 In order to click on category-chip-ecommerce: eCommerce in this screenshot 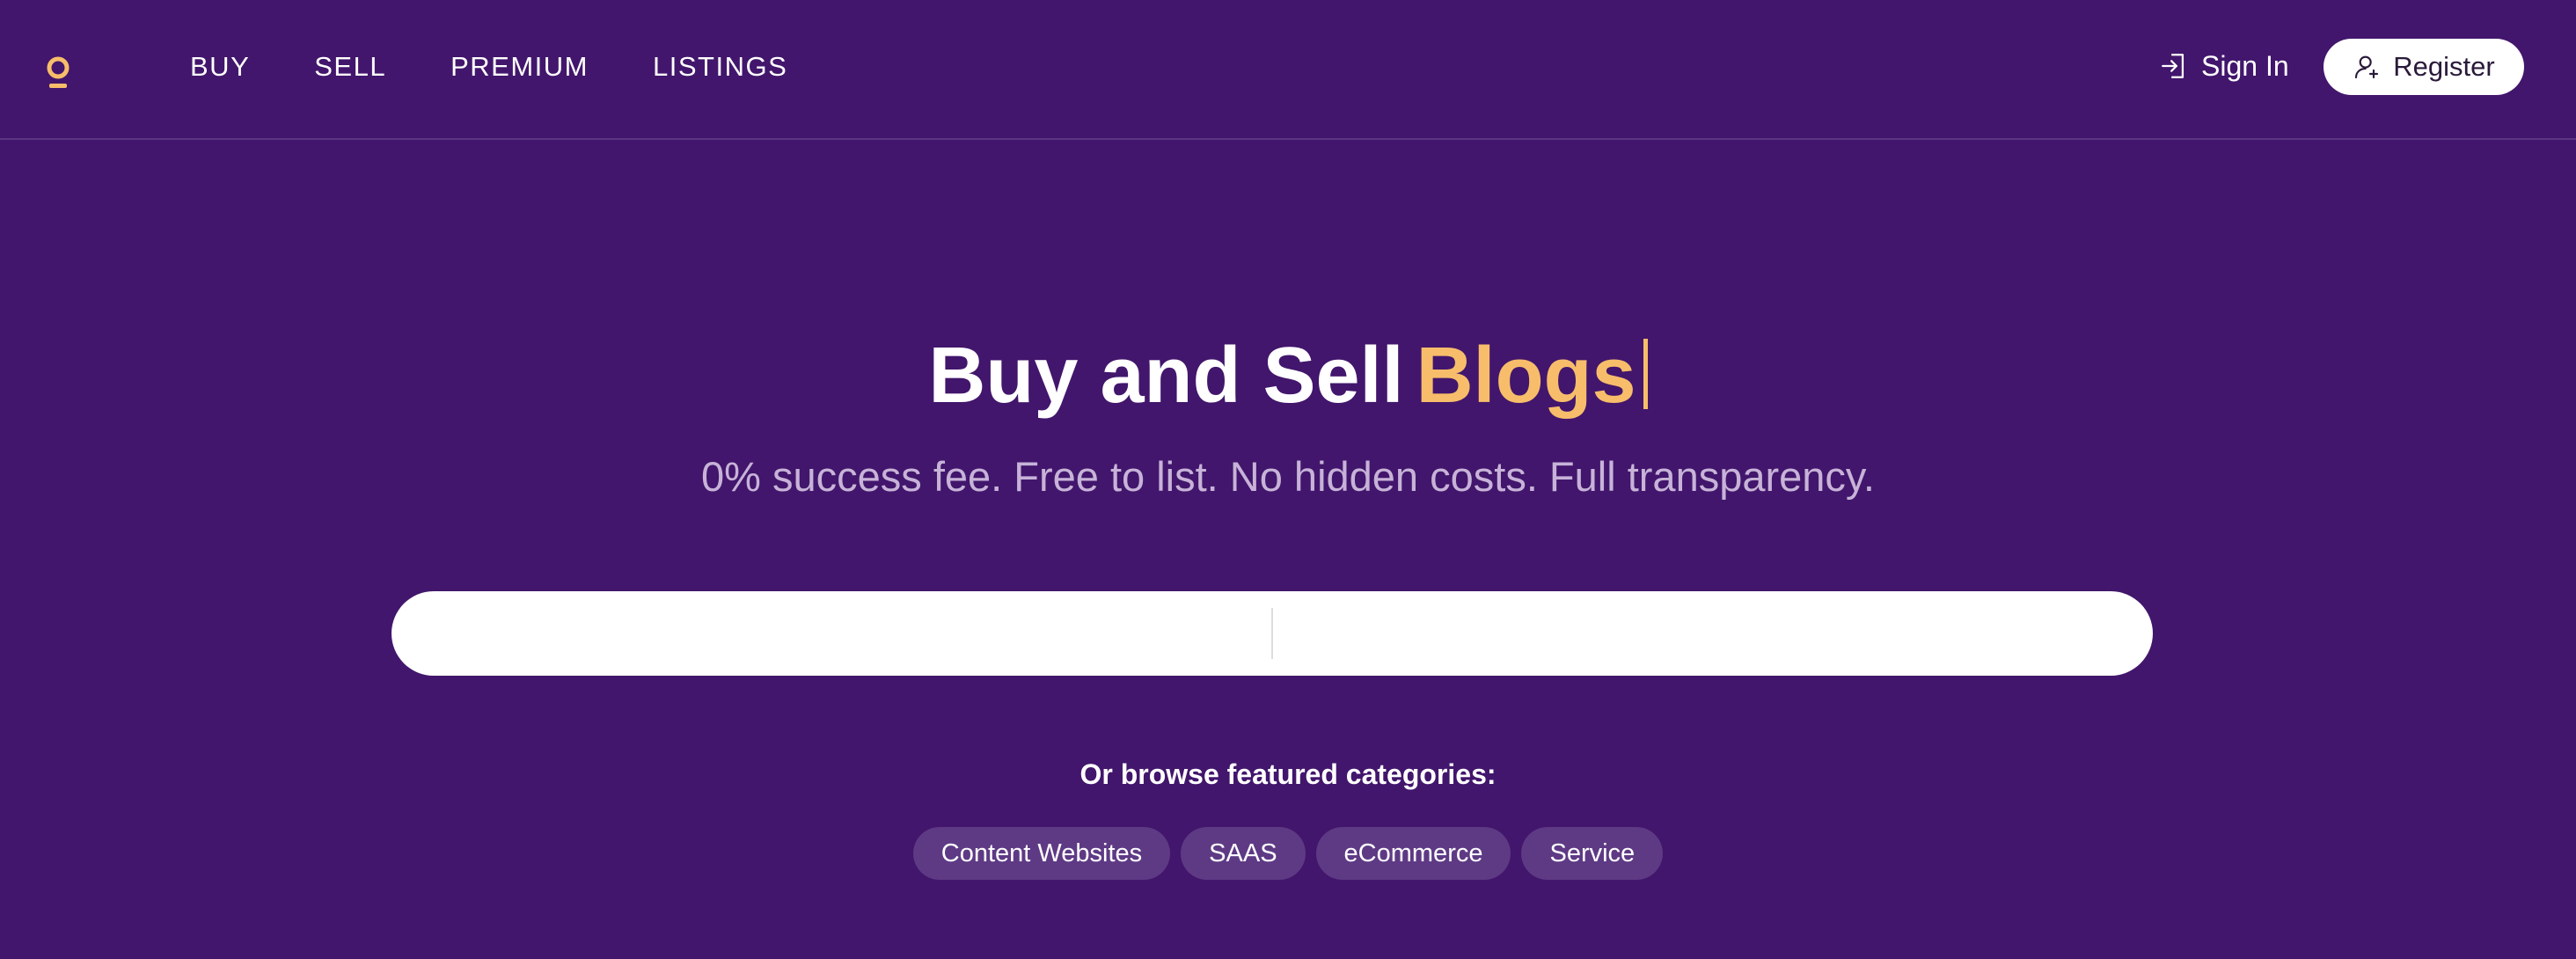, I will do `click(1413, 853)`.